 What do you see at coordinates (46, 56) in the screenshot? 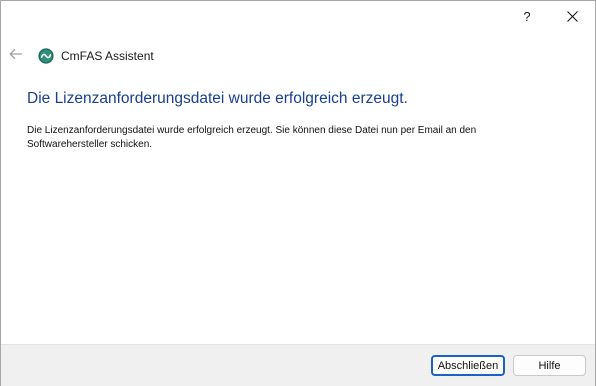
I see `cmfas-logo-icon` at bounding box center [46, 56].